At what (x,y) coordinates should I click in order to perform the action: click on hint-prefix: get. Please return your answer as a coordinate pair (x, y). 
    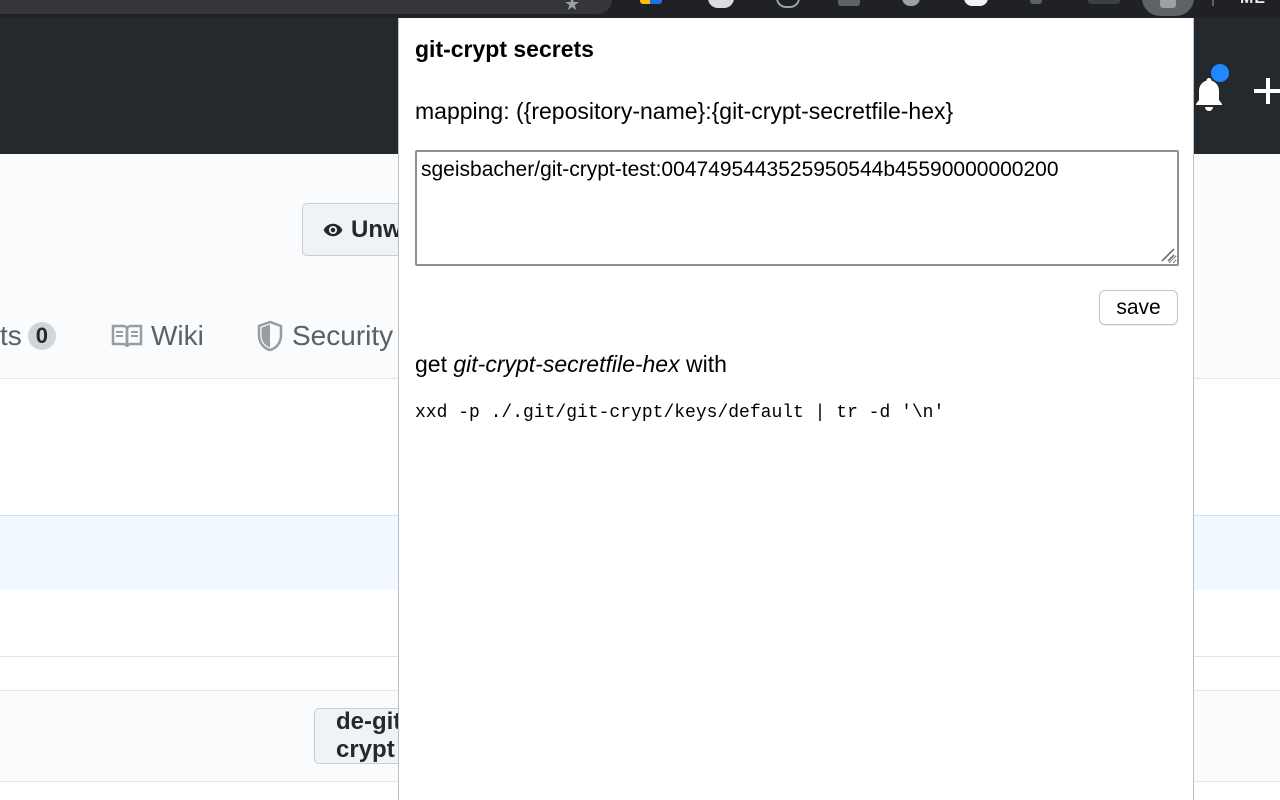
    Looking at the image, I should click on (434, 364).